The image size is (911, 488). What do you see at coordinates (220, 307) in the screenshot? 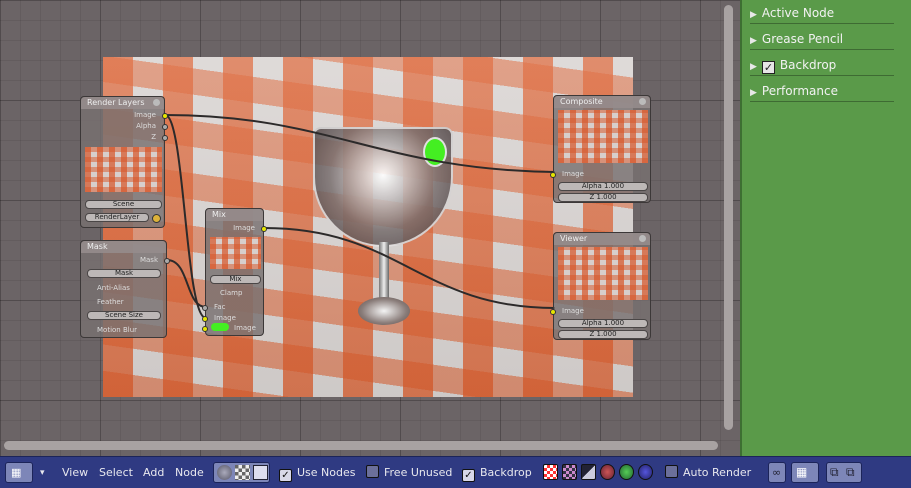
I see `input-fac-label: Fac` at bounding box center [220, 307].